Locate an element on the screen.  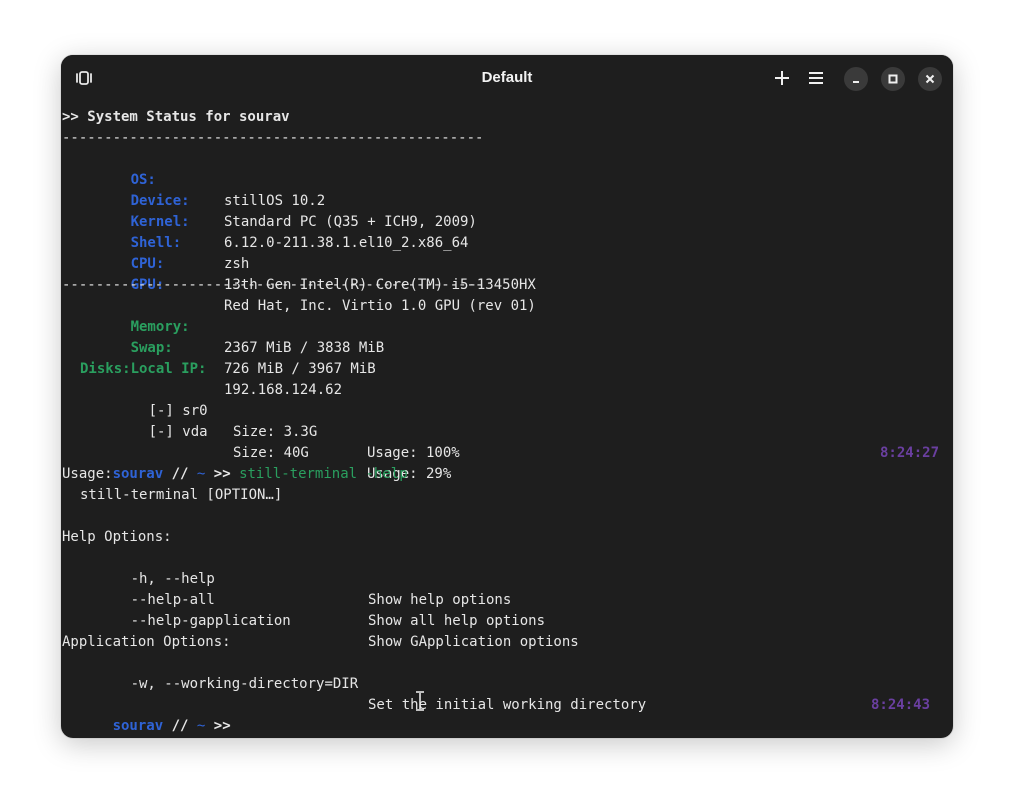
minimize-icon is located at coordinates (856, 82).